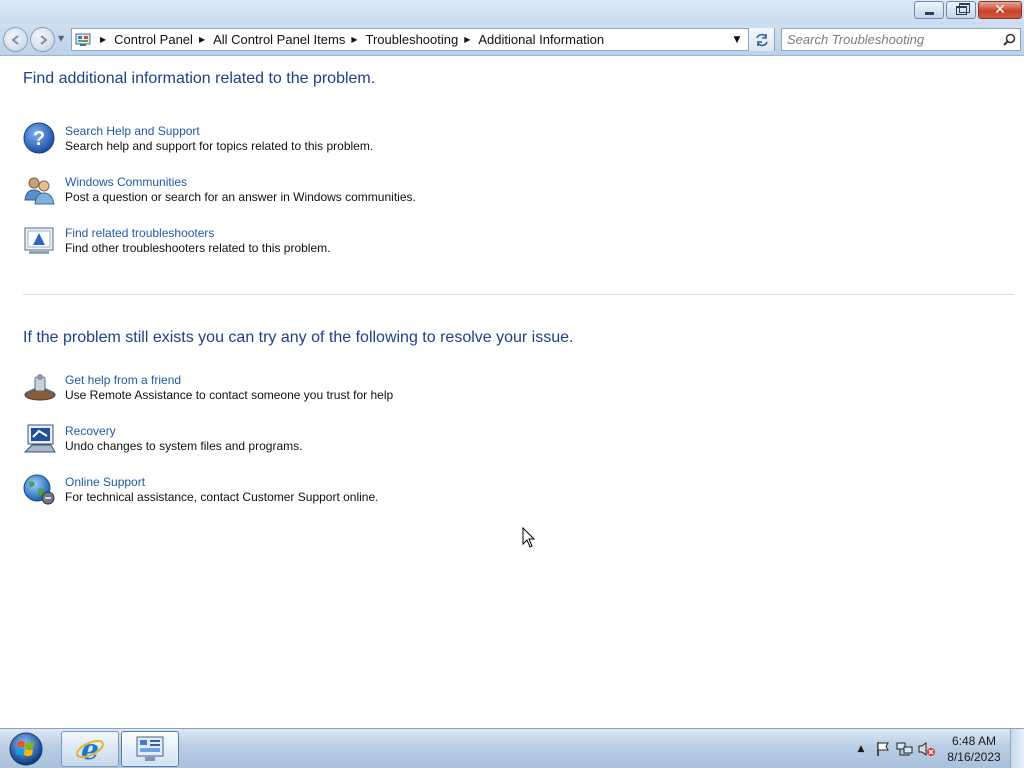  I want to click on network-button, so click(905, 749).